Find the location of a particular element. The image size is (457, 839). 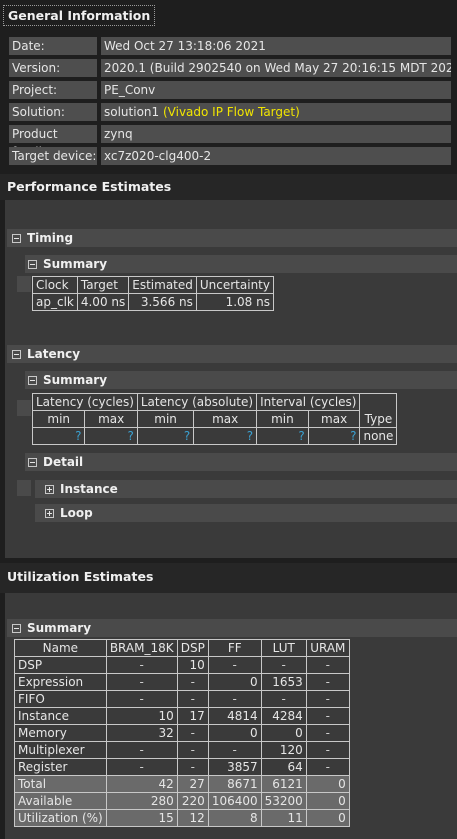

general-information-title: General Information is located at coordinates (79, 15).